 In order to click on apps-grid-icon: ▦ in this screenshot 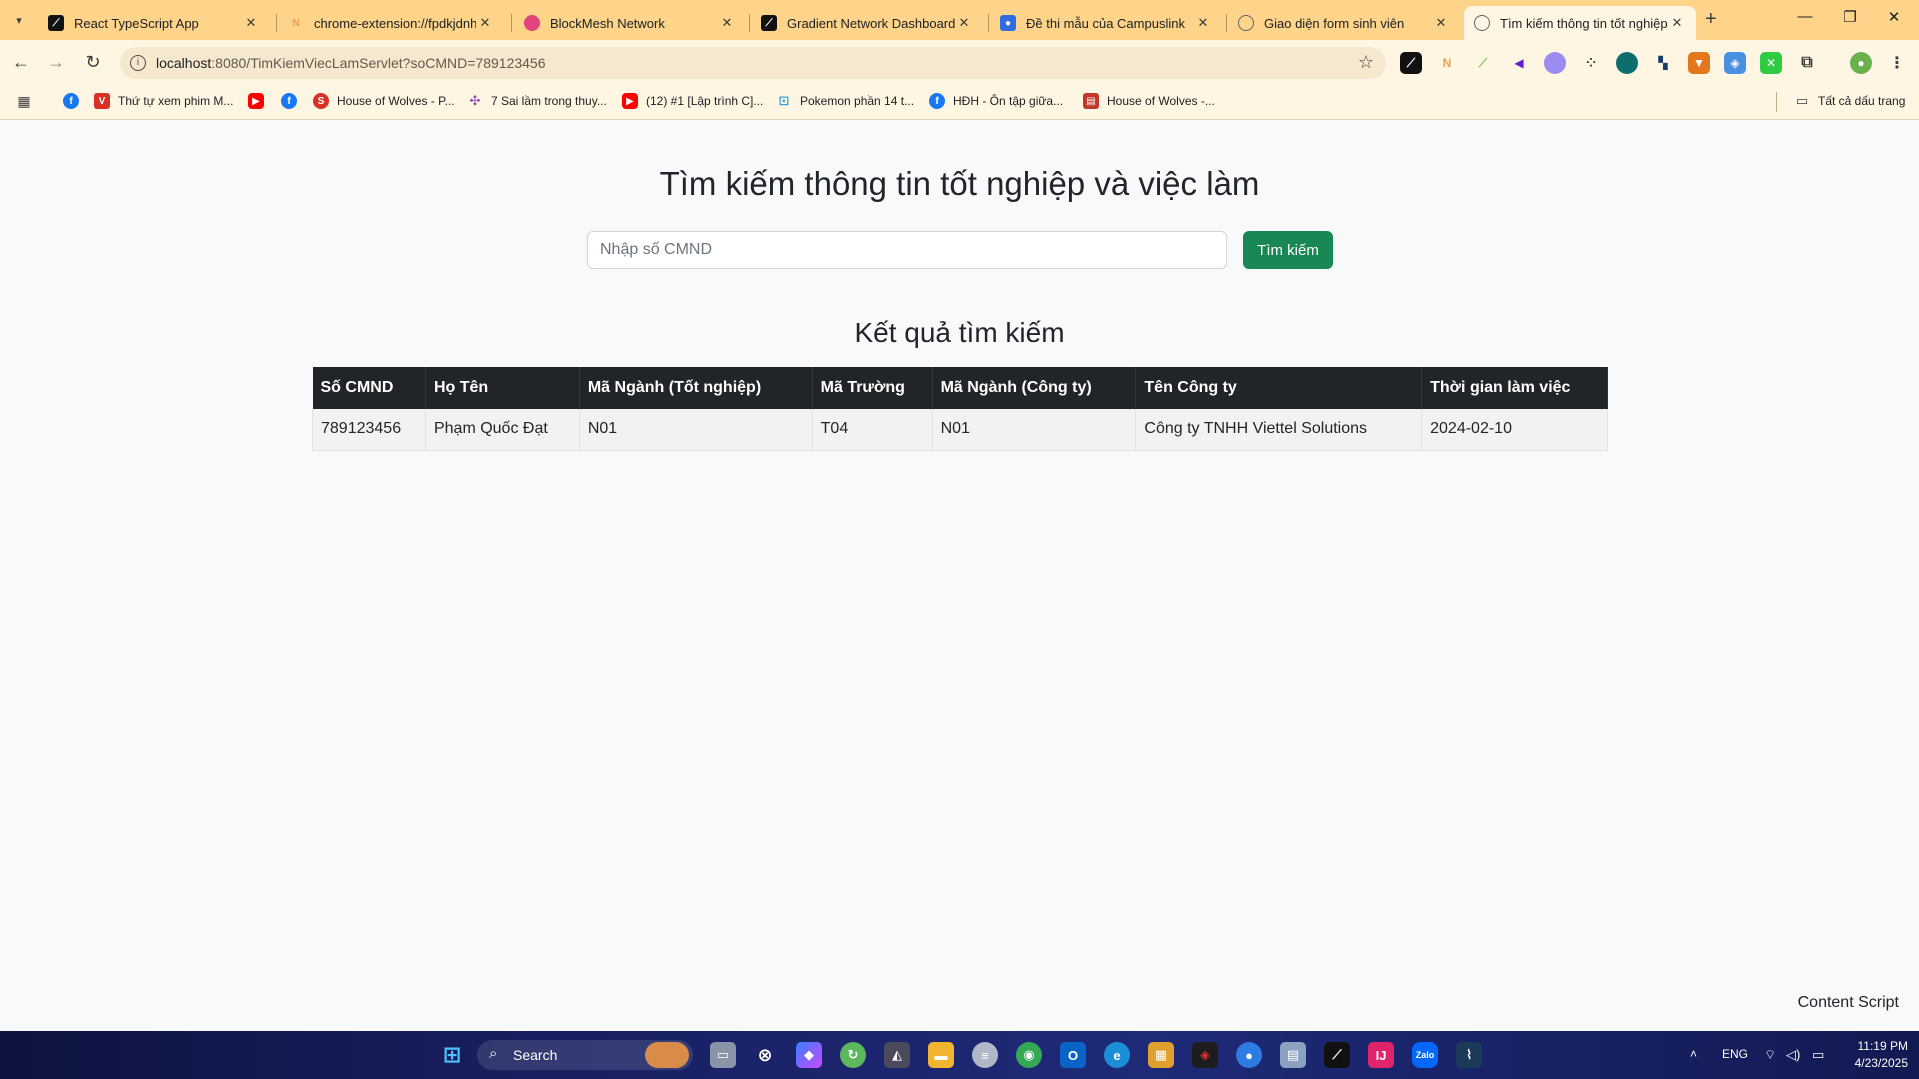, I will do `click(28, 101)`.